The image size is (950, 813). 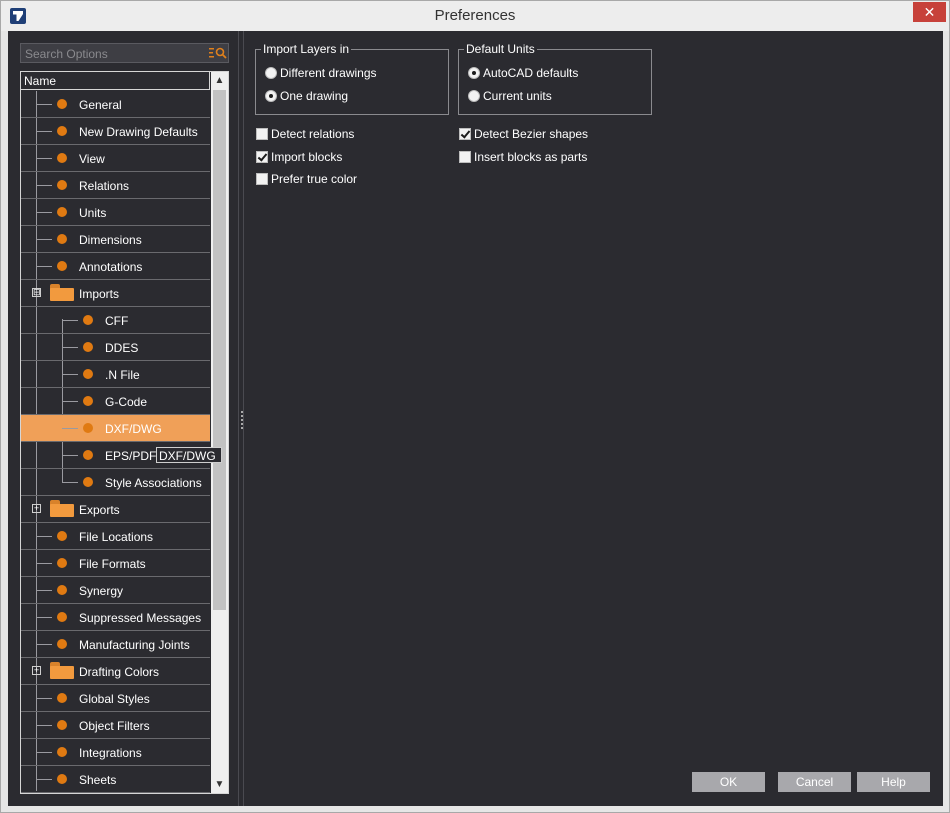 What do you see at coordinates (115, 104) in the screenshot?
I see `tree-item-general: General` at bounding box center [115, 104].